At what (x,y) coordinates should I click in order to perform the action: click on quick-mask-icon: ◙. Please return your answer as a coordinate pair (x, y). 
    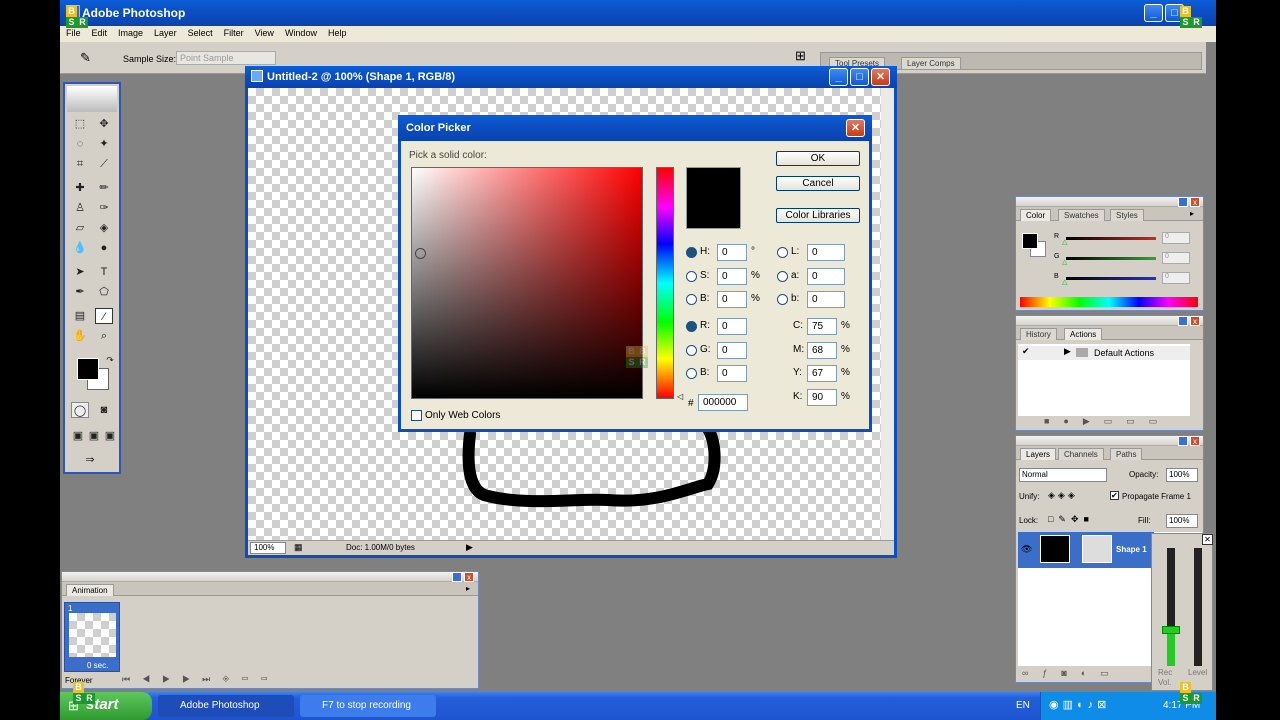
    Looking at the image, I should click on (104, 410).